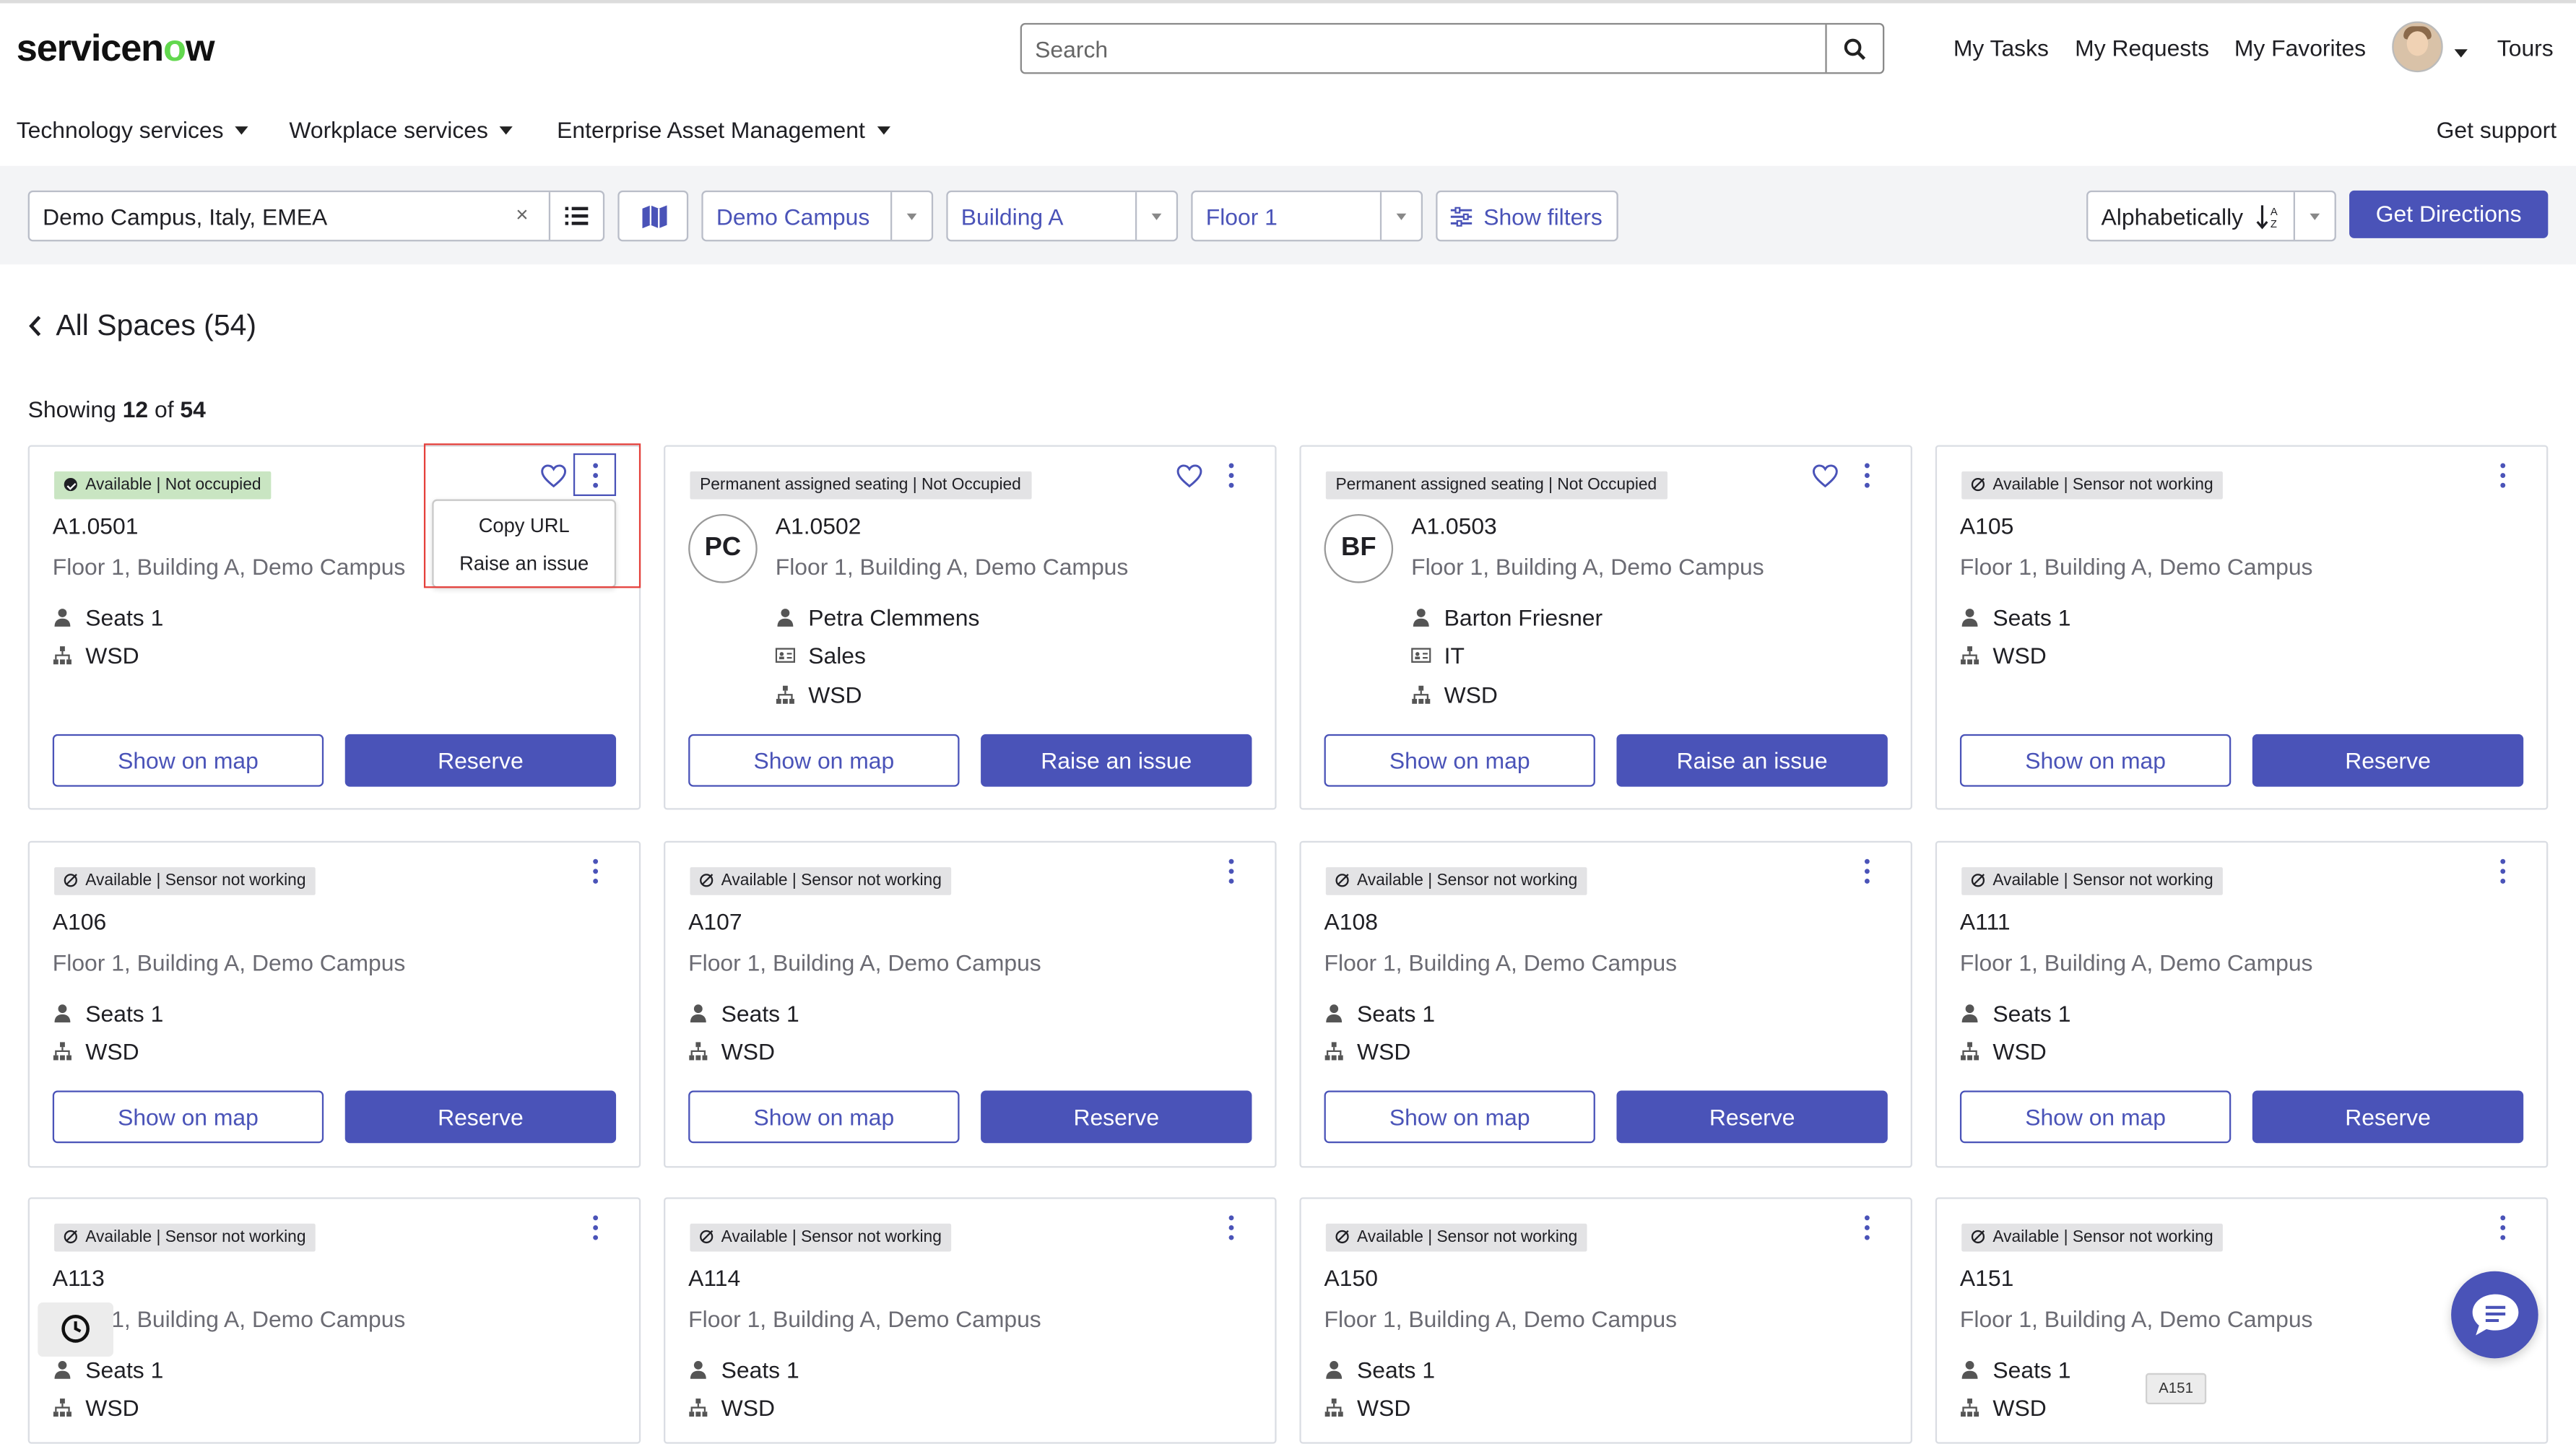 Image resolution: width=2576 pixels, height=1444 pixels. Describe the element at coordinates (2497, 130) in the screenshot. I see `get-support-link: Get support` at that location.